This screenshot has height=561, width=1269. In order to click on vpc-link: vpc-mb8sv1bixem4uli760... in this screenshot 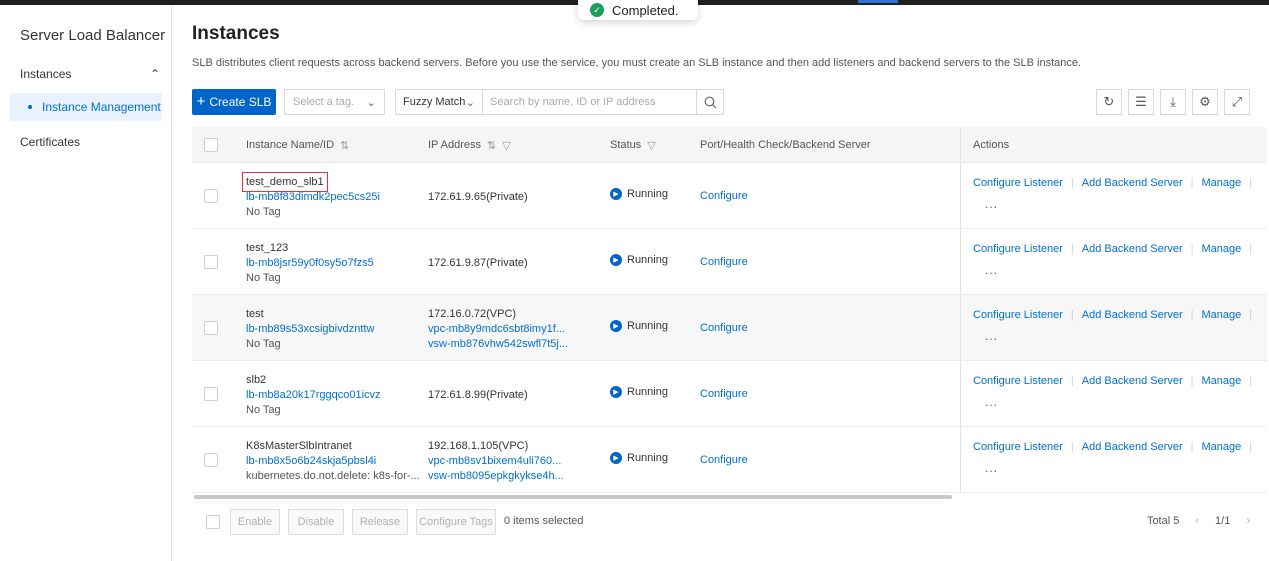, I will do `click(496, 461)`.